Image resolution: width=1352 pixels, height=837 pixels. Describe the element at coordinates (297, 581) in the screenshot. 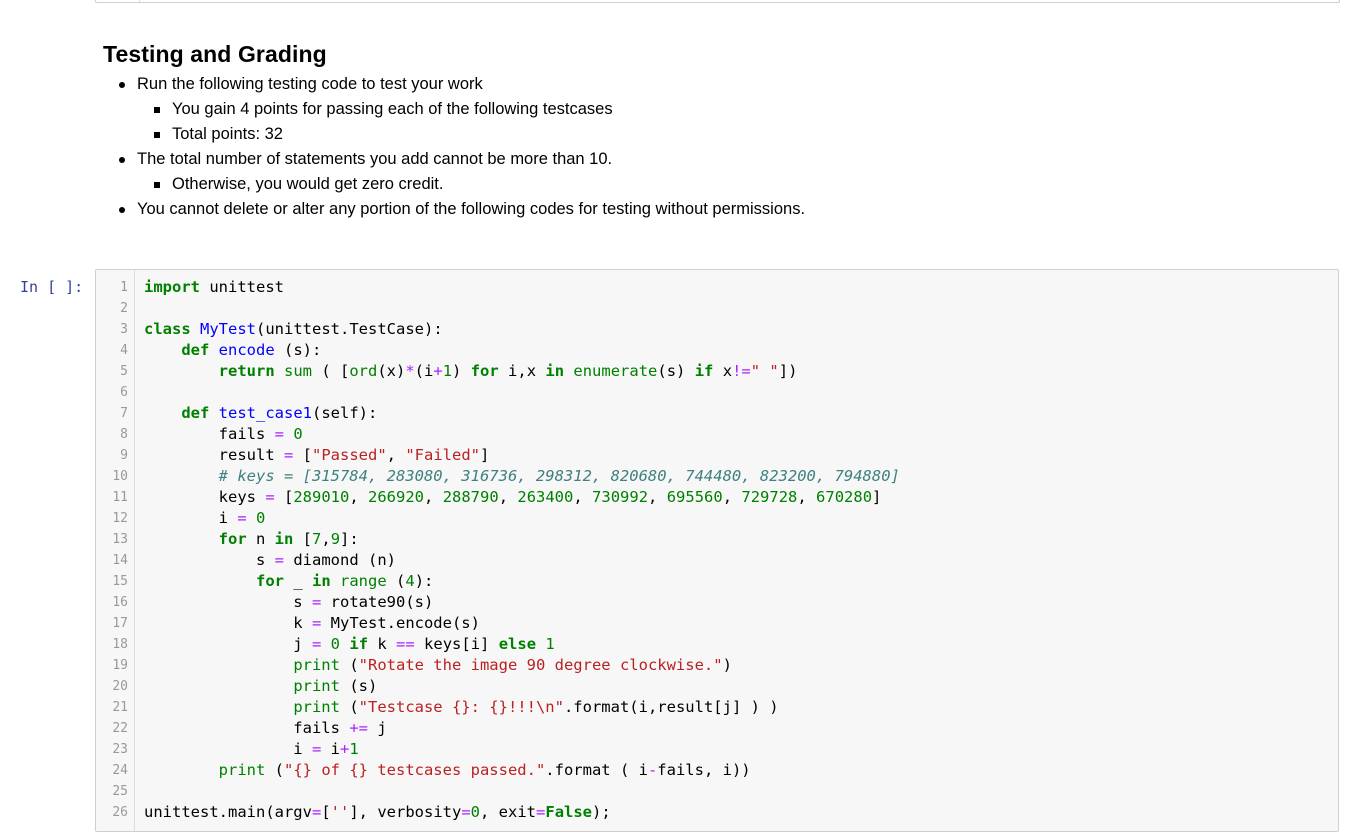

I see `code-token: _` at that location.